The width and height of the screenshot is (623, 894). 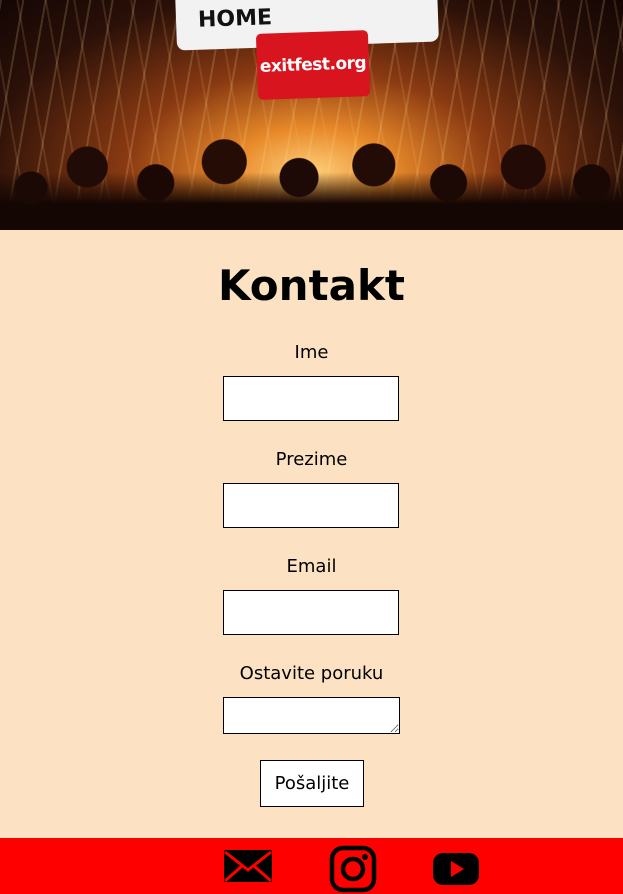 I want to click on last-name-input, so click(x=311, y=505).